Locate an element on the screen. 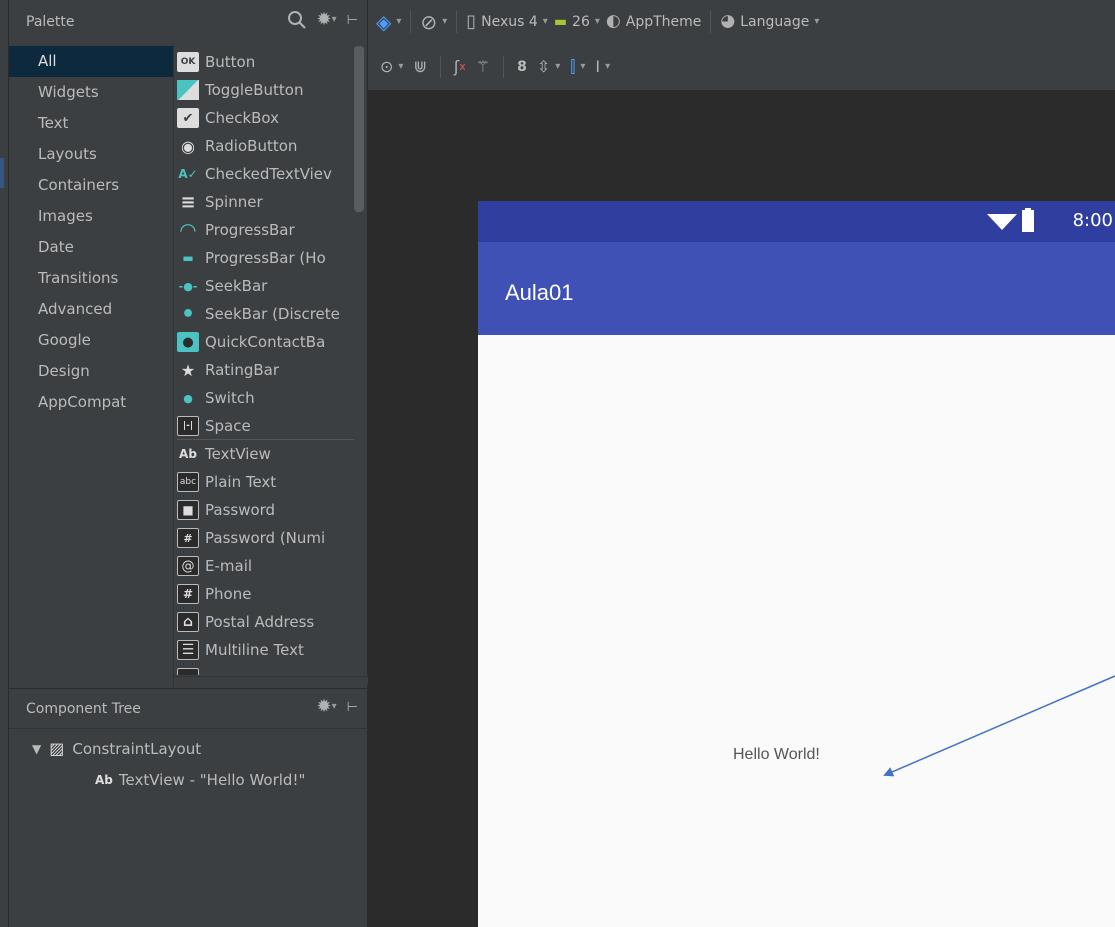 The image size is (1115, 927). layout-toolbar: ⊙ ▾ ⋓ ʃx ⚚ 8 ⇳ ▾ ⫿ ▾ Ⅰ ▾ is located at coordinates (741, 67).